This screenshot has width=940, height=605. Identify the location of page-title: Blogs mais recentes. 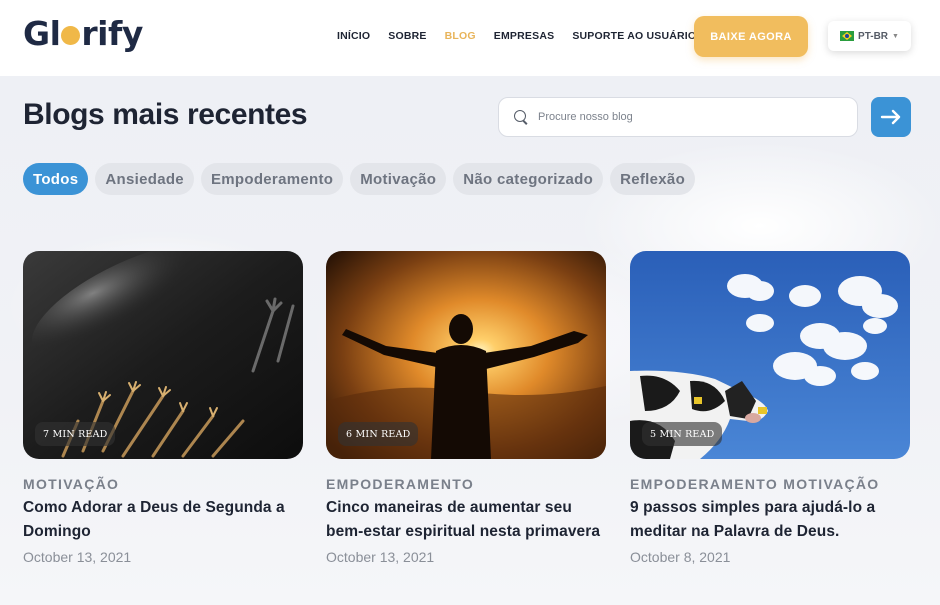
(165, 114).